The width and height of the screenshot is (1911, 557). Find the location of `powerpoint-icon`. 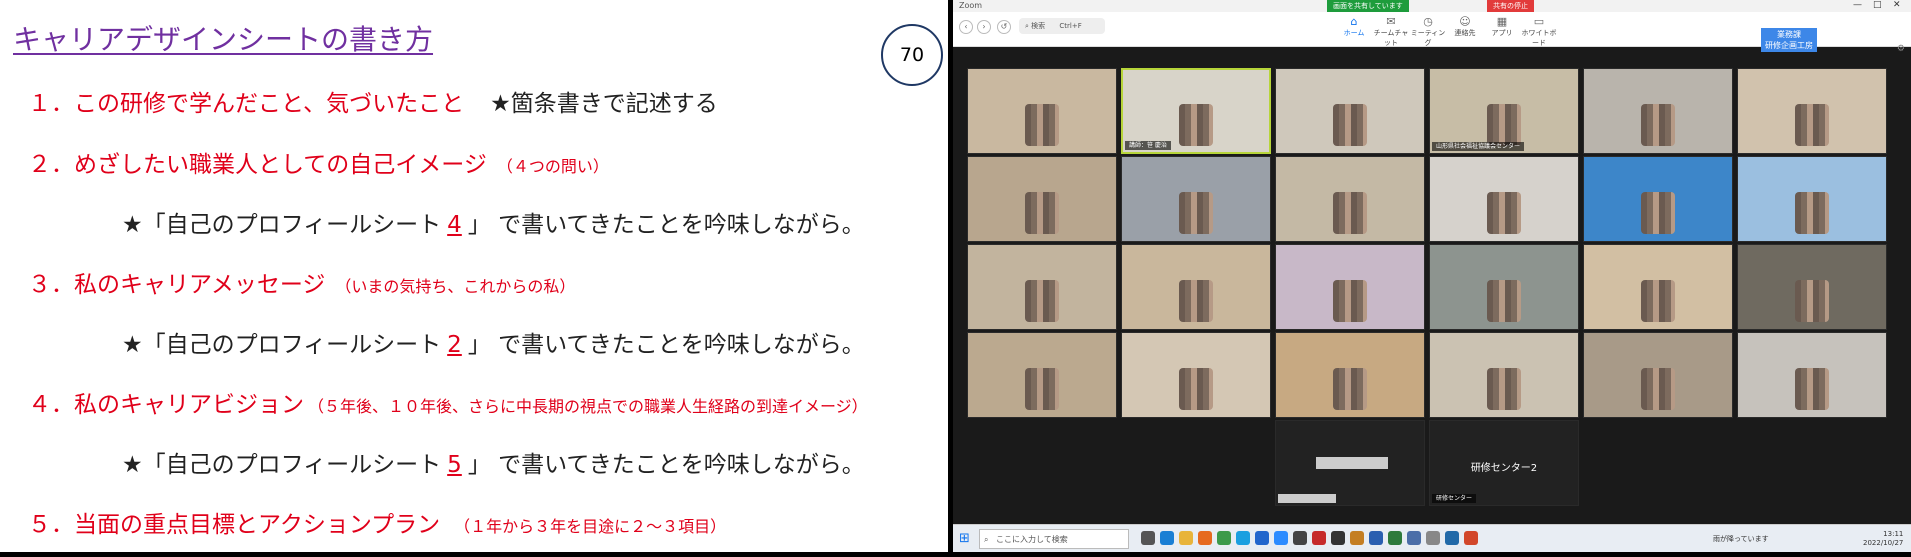

powerpoint-icon is located at coordinates (1471, 538).